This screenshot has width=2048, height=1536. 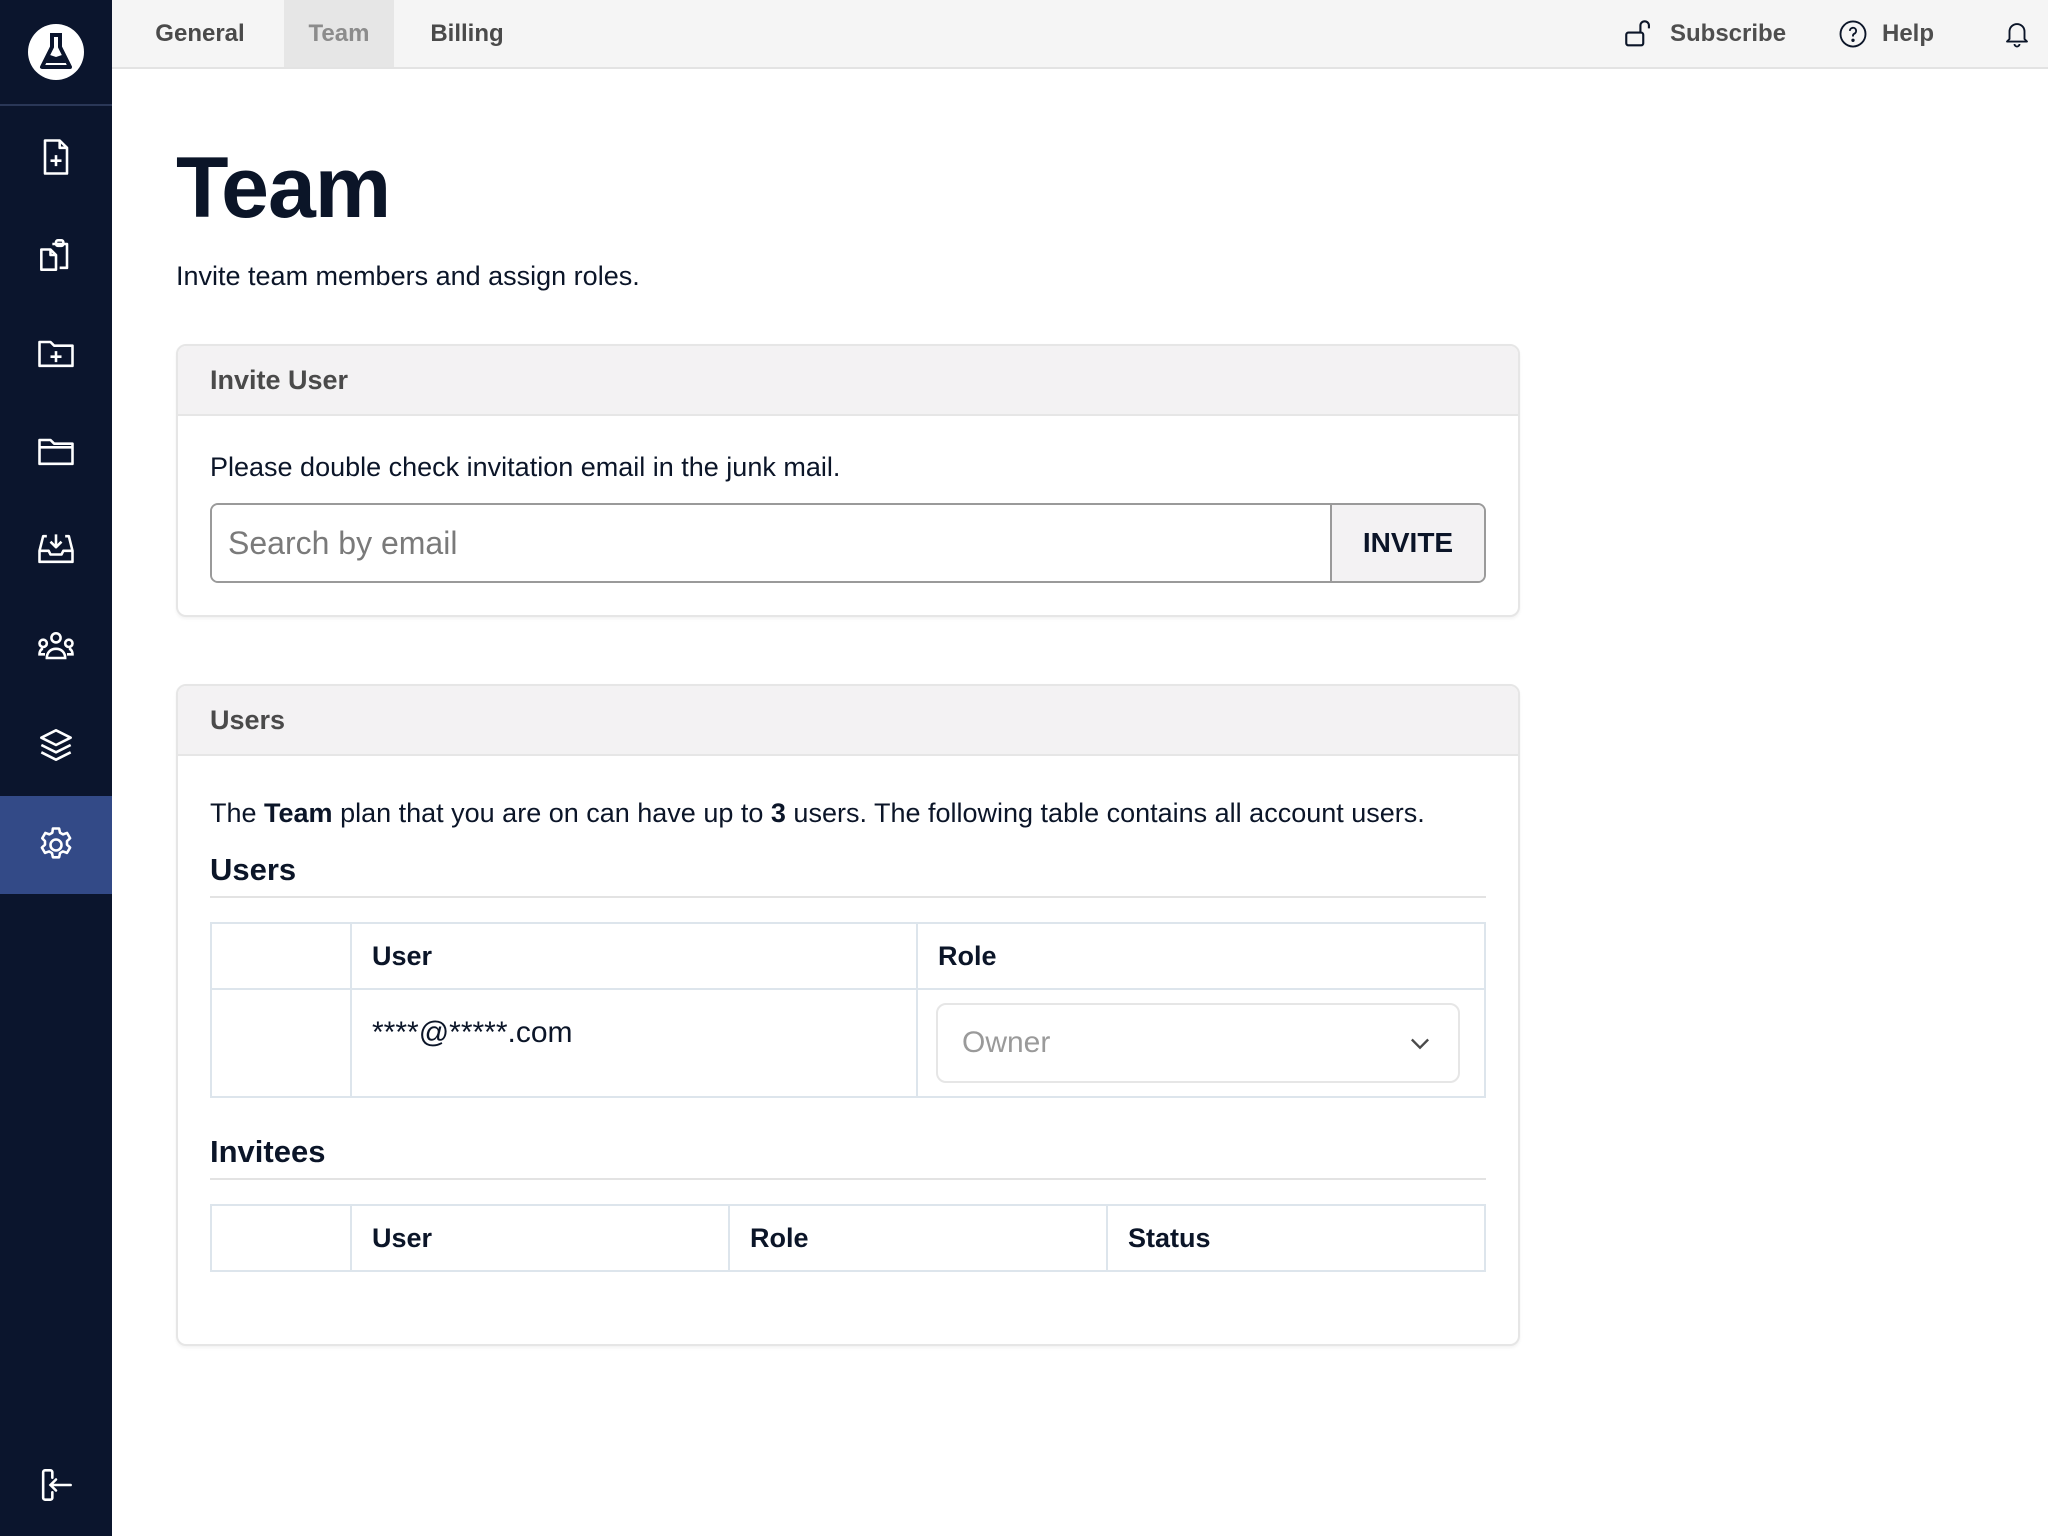 I want to click on logout-icon, so click(x=56, y=1485).